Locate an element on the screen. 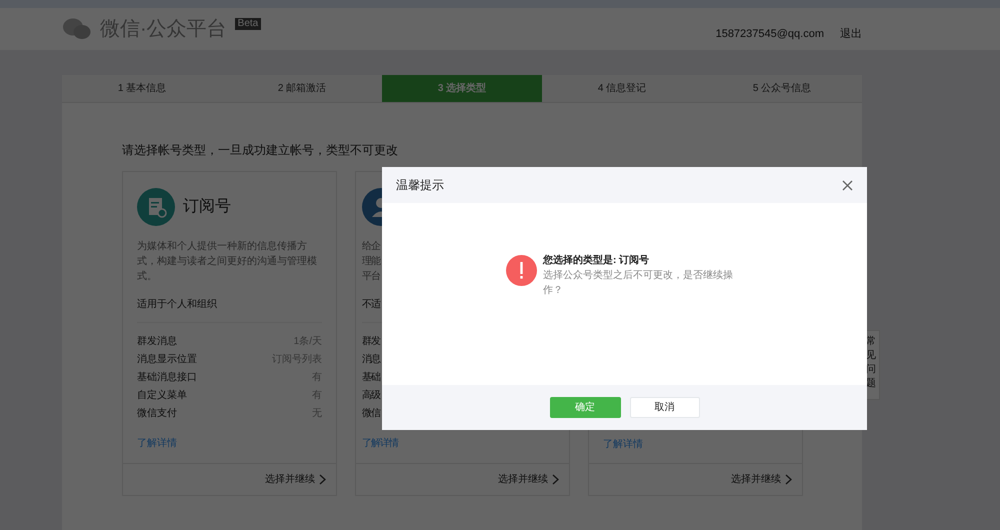 This screenshot has width=1000, height=530. feature-label: 群发消息 is located at coordinates (157, 342).